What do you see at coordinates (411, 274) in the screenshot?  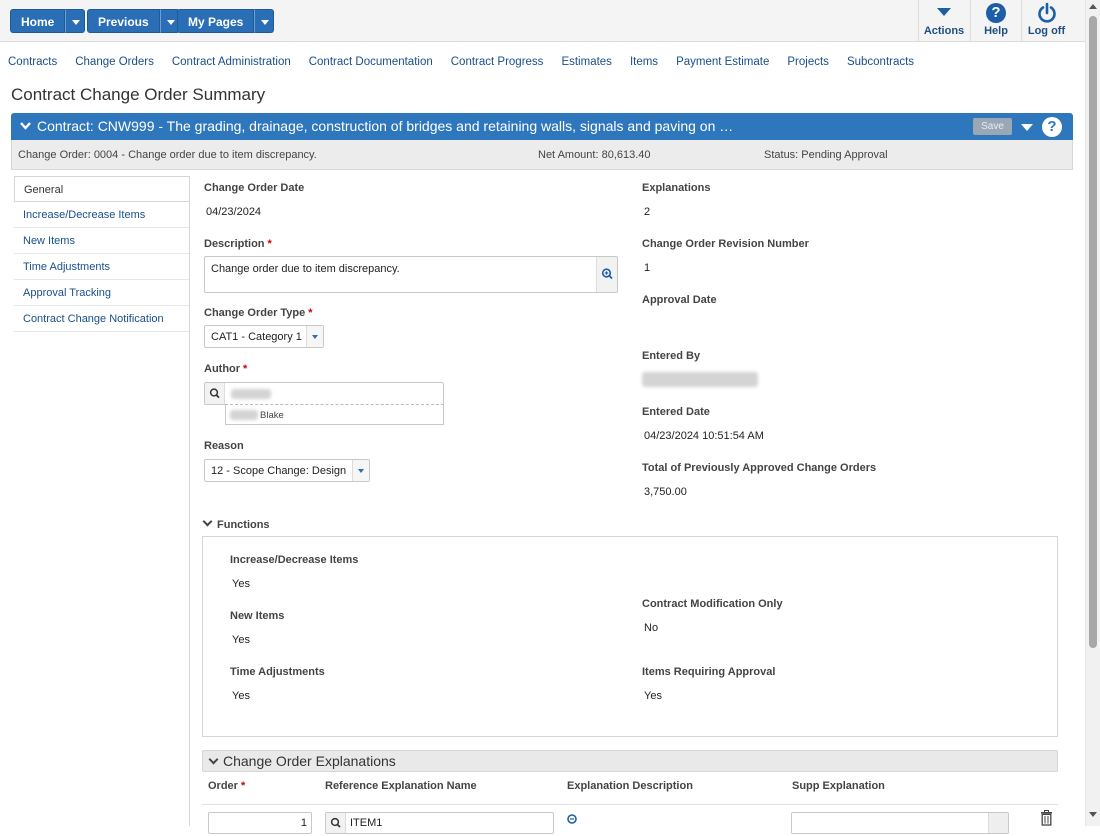 I see `description-field: Change order due to item discrepancy.` at bounding box center [411, 274].